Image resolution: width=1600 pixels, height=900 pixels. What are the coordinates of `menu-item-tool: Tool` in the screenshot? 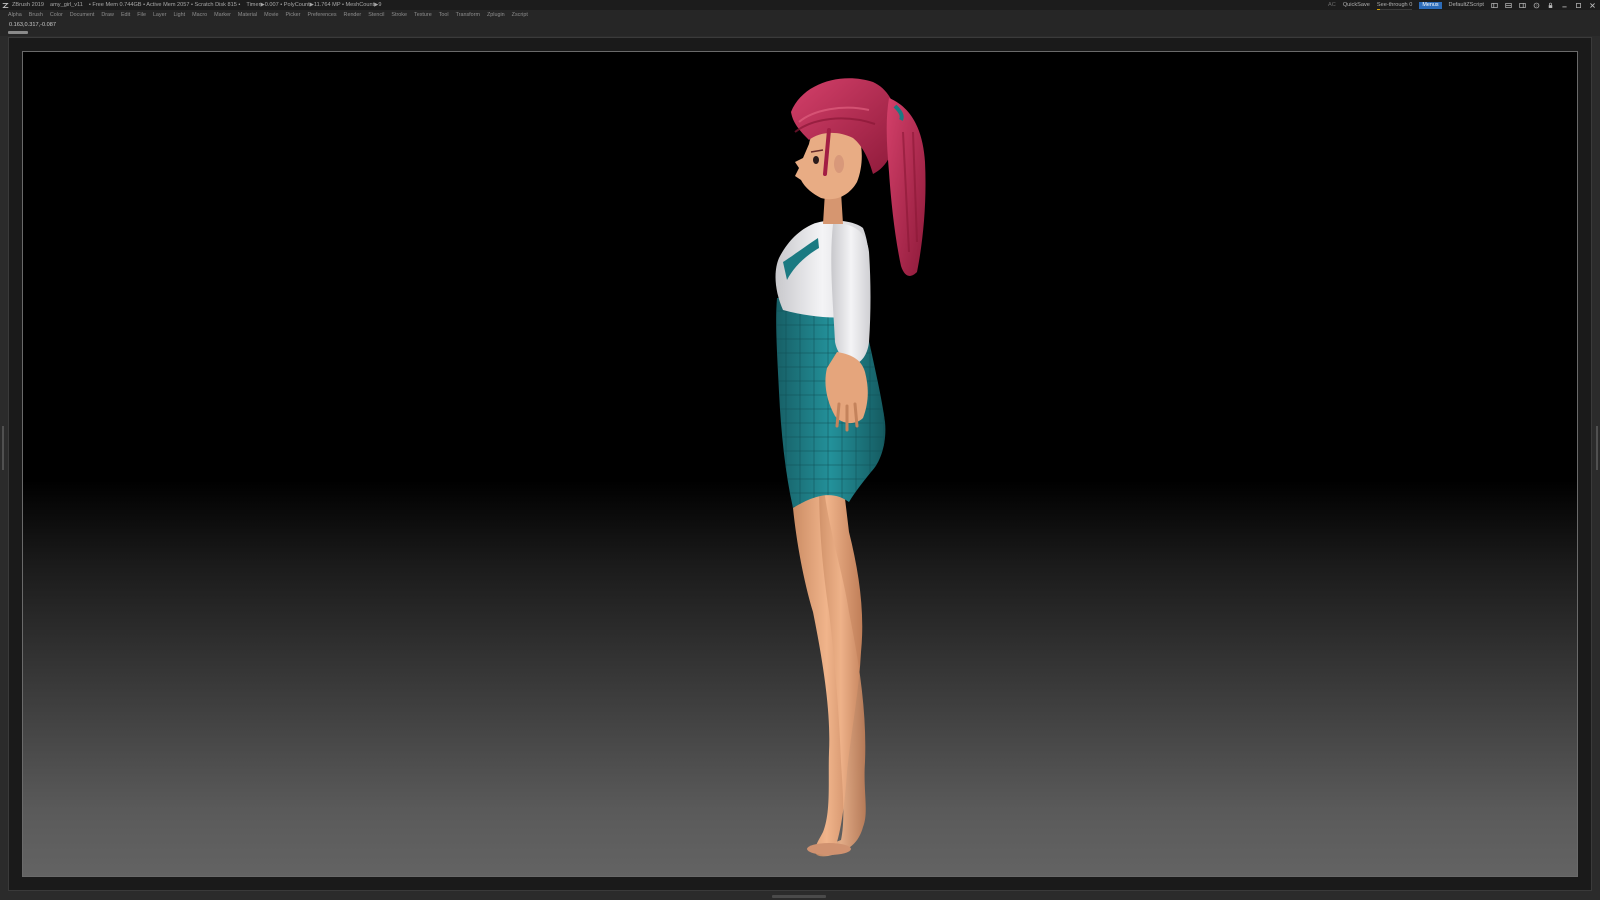 It's located at (444, 15).